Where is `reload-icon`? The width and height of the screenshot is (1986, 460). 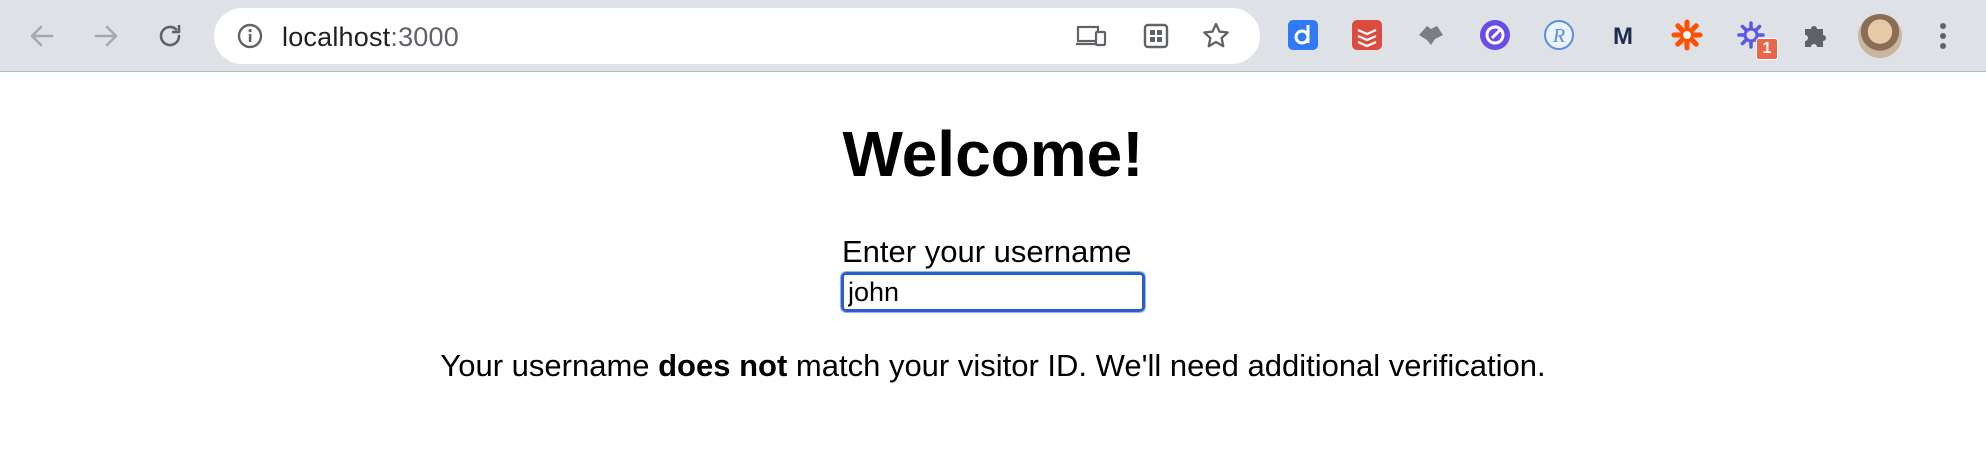 reload-icon is located at coordinates (170, 36).